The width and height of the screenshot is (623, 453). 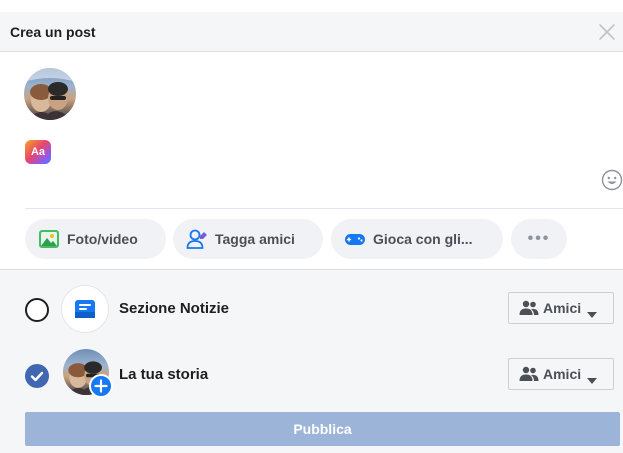 I want to click on destination-row-story: La tua storia Amici, so click(x=311, y=376).